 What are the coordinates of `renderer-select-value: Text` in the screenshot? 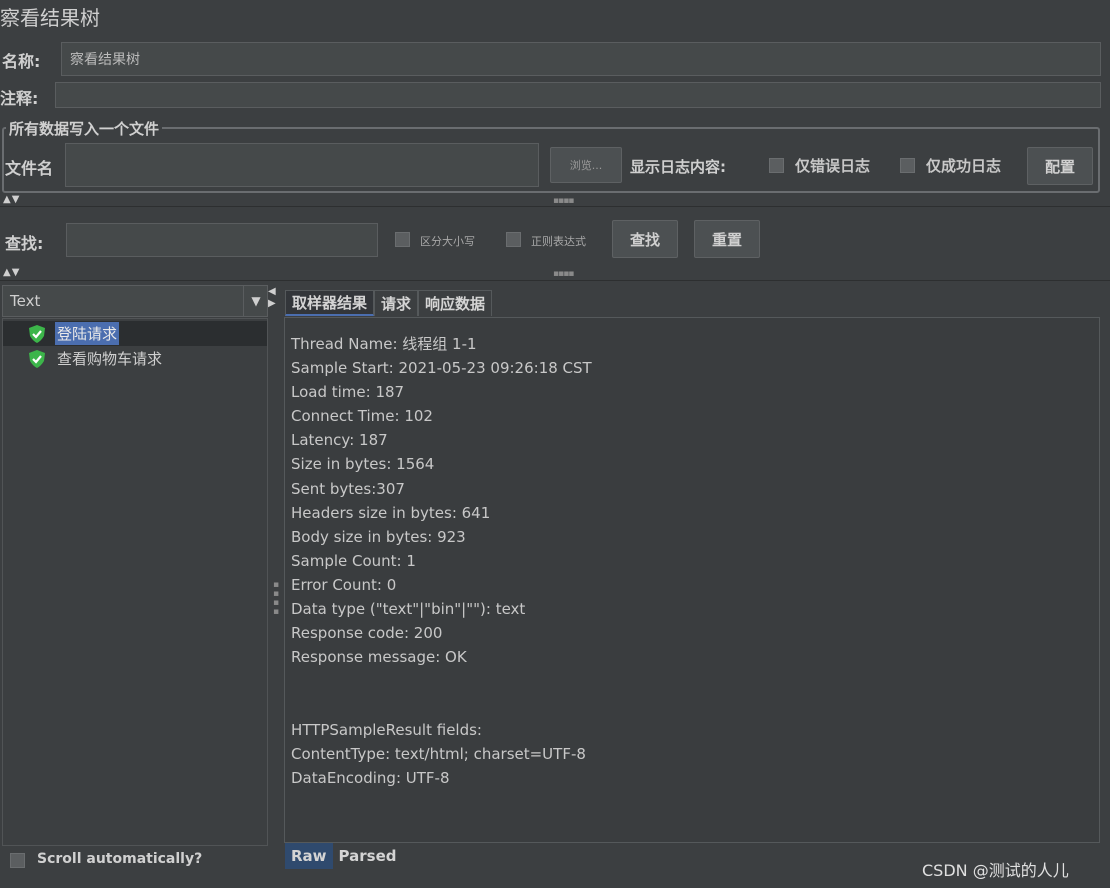 It's located at (25, 301).